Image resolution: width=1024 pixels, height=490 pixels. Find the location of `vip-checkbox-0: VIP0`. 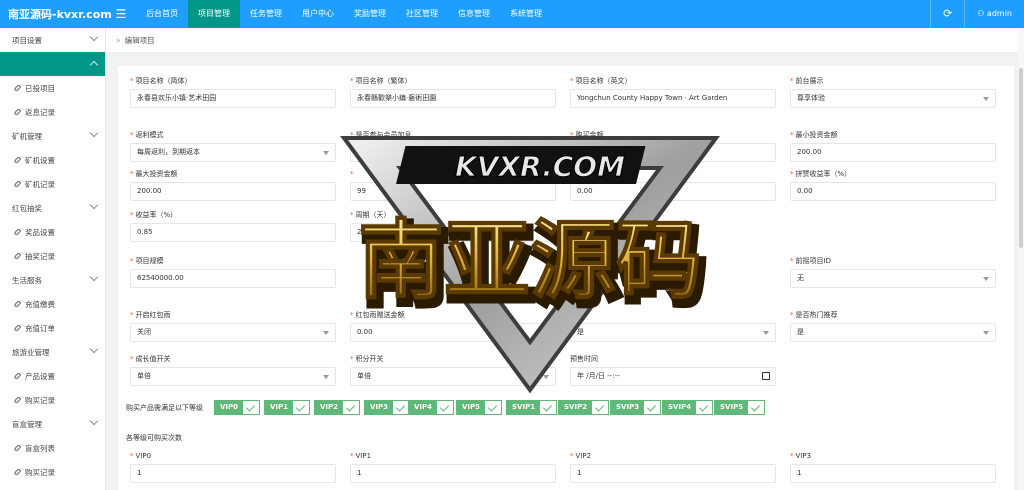

vip-checkbox-0: VIP0 is located at coordinates (237, 407).